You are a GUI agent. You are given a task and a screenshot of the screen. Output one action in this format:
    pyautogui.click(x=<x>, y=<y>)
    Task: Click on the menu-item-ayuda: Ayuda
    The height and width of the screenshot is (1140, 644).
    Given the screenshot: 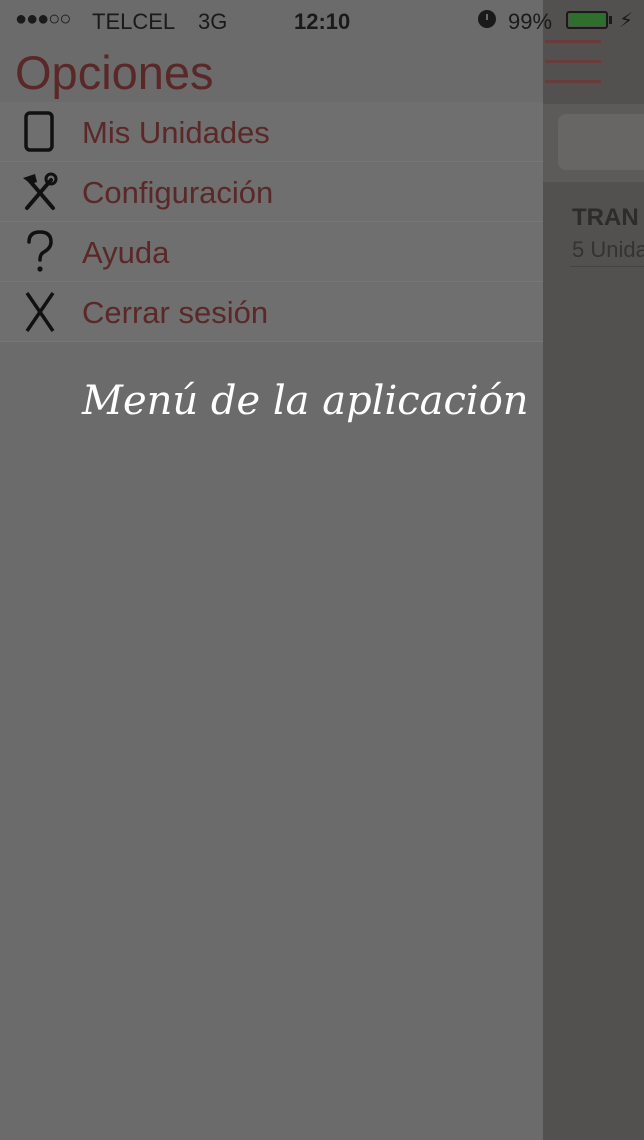 What is the action you would take?
    pyautogui.click(x=271, y=252)
    